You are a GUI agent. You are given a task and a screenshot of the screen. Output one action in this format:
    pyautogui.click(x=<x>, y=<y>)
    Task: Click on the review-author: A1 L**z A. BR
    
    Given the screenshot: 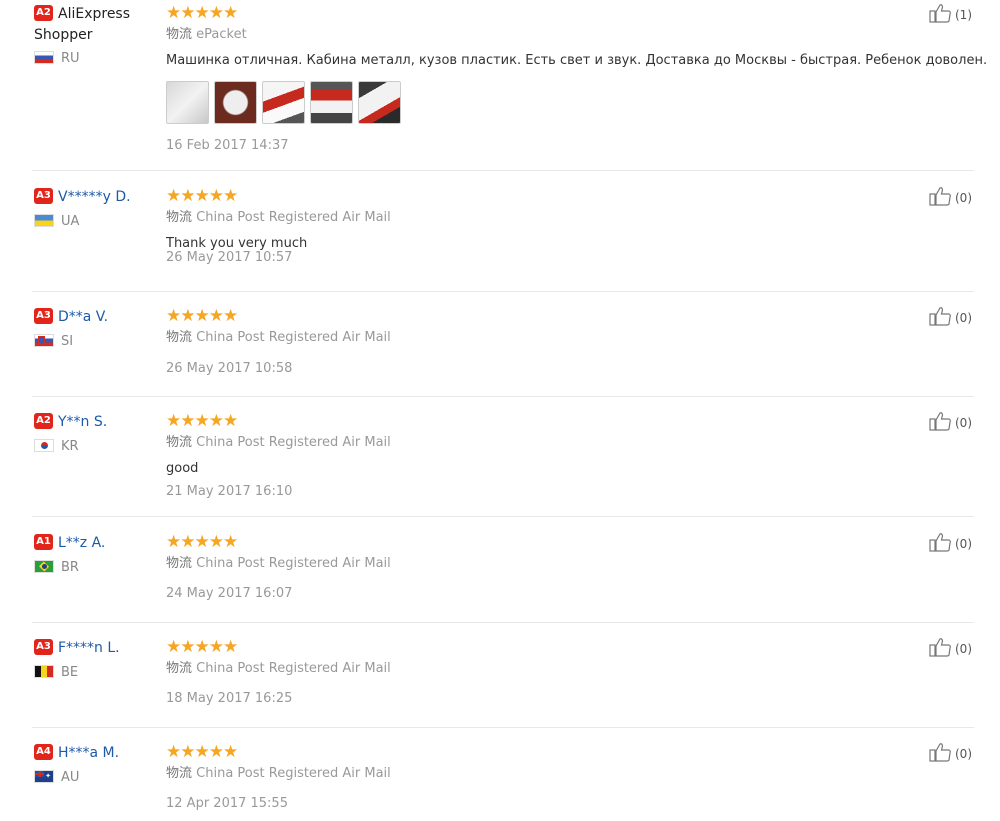 What is the action you would take?
    pyautogui.click(x=98, y=554)
    